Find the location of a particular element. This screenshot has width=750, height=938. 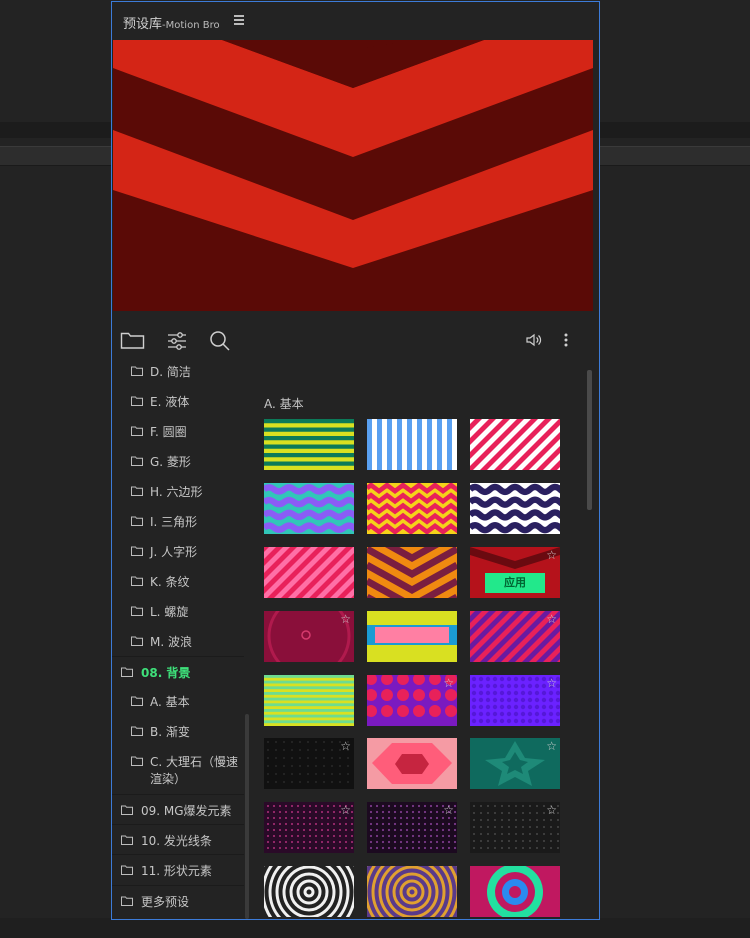

tree-item-2: F. 圆圈 is located at coordinates (178, 431).